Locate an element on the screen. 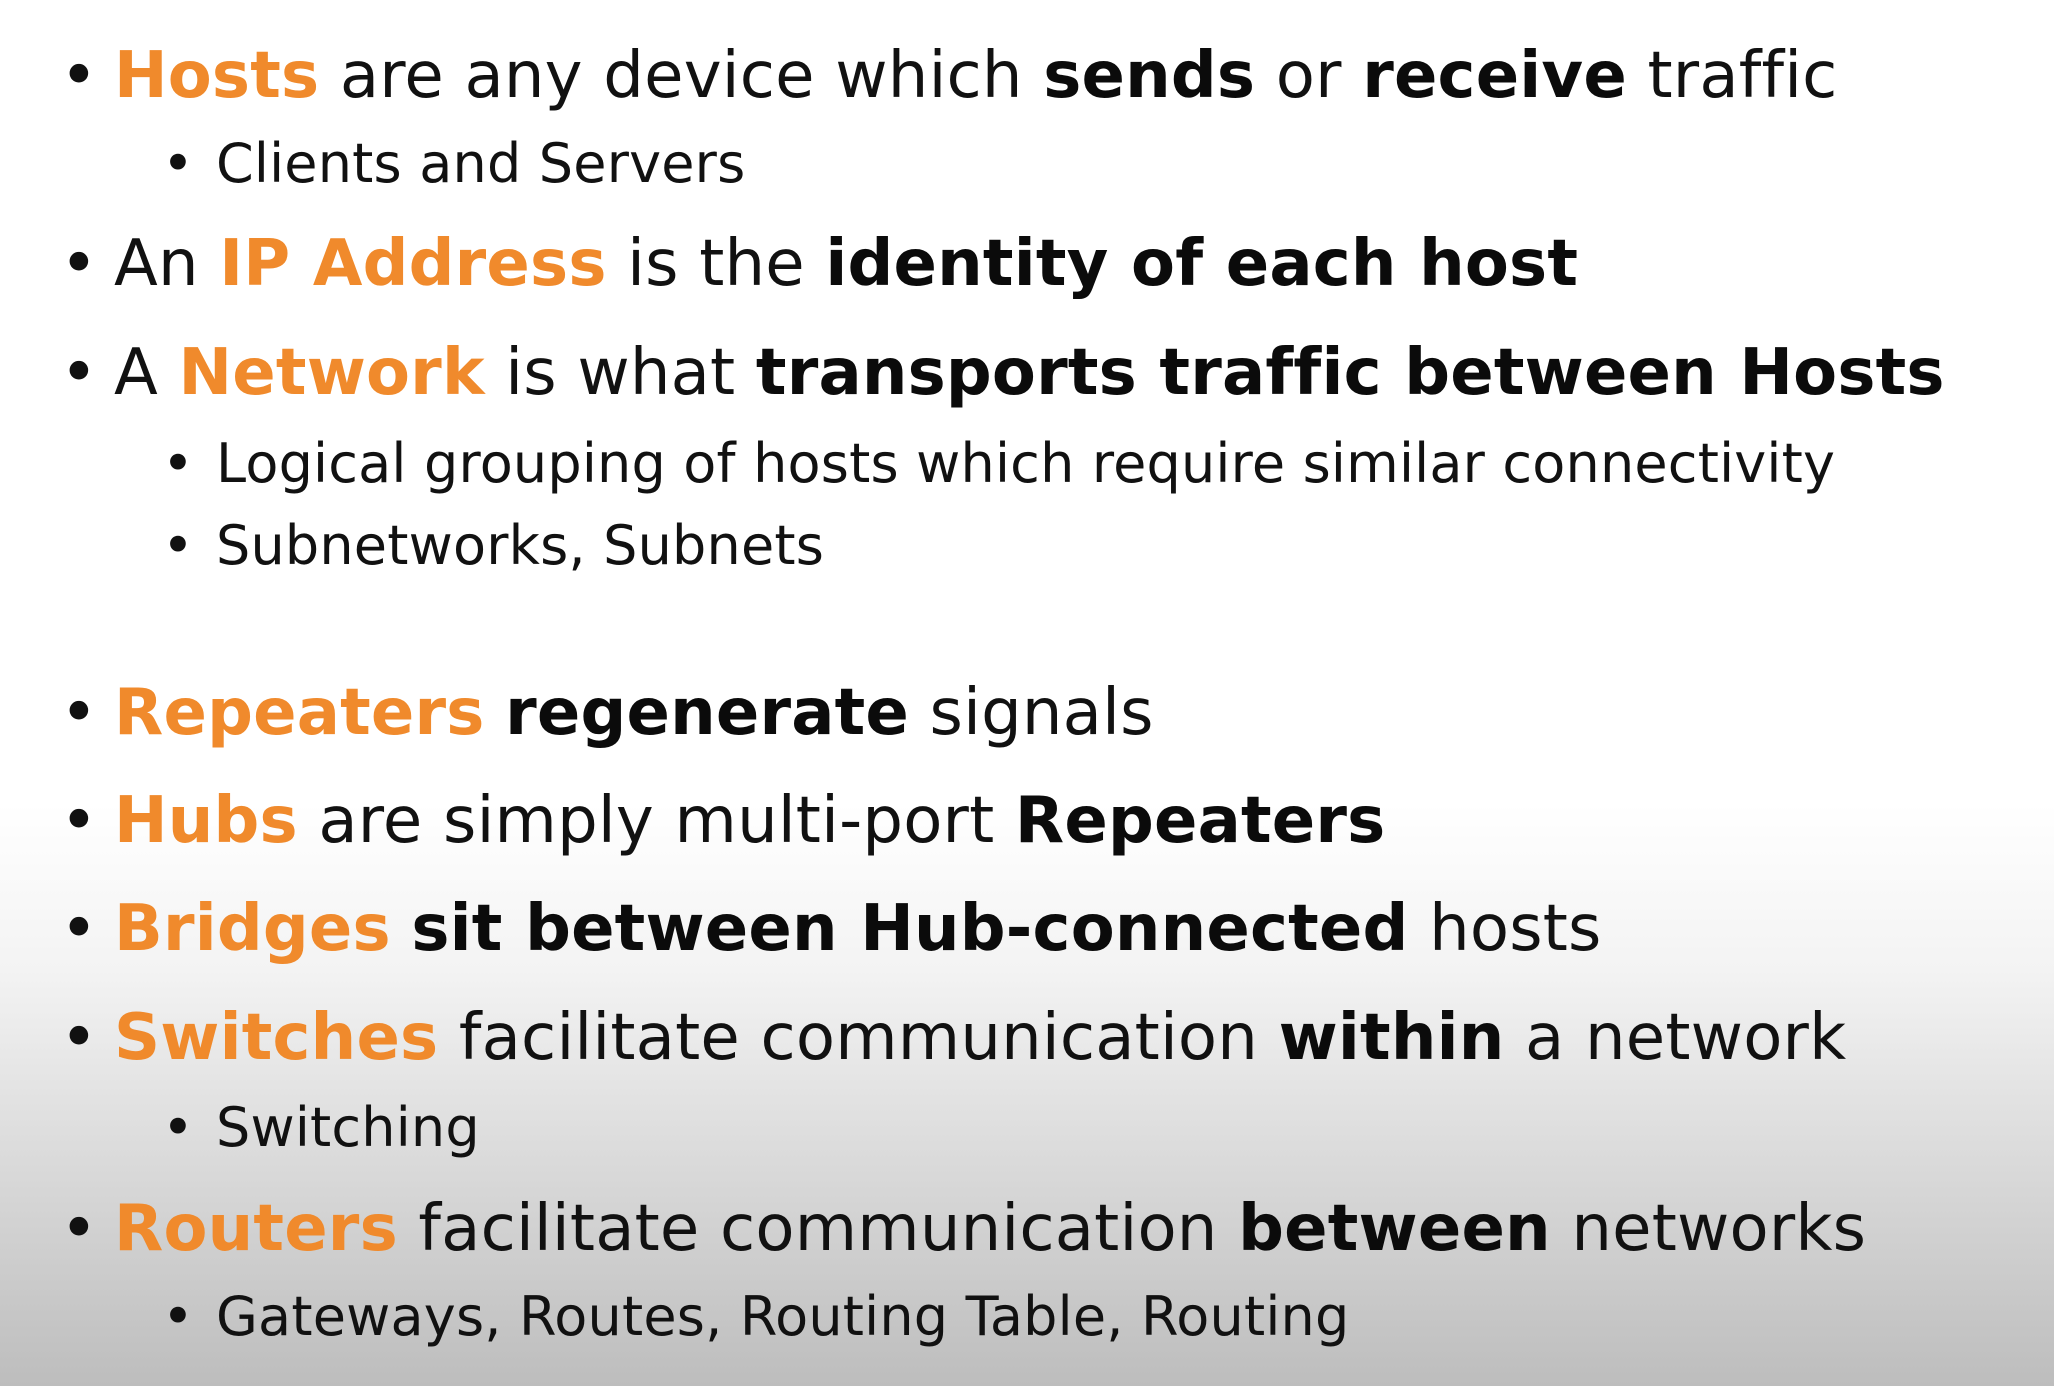  sub-bullet-clients-servers: • Clients and Servers is located at coordinates (453, 164).